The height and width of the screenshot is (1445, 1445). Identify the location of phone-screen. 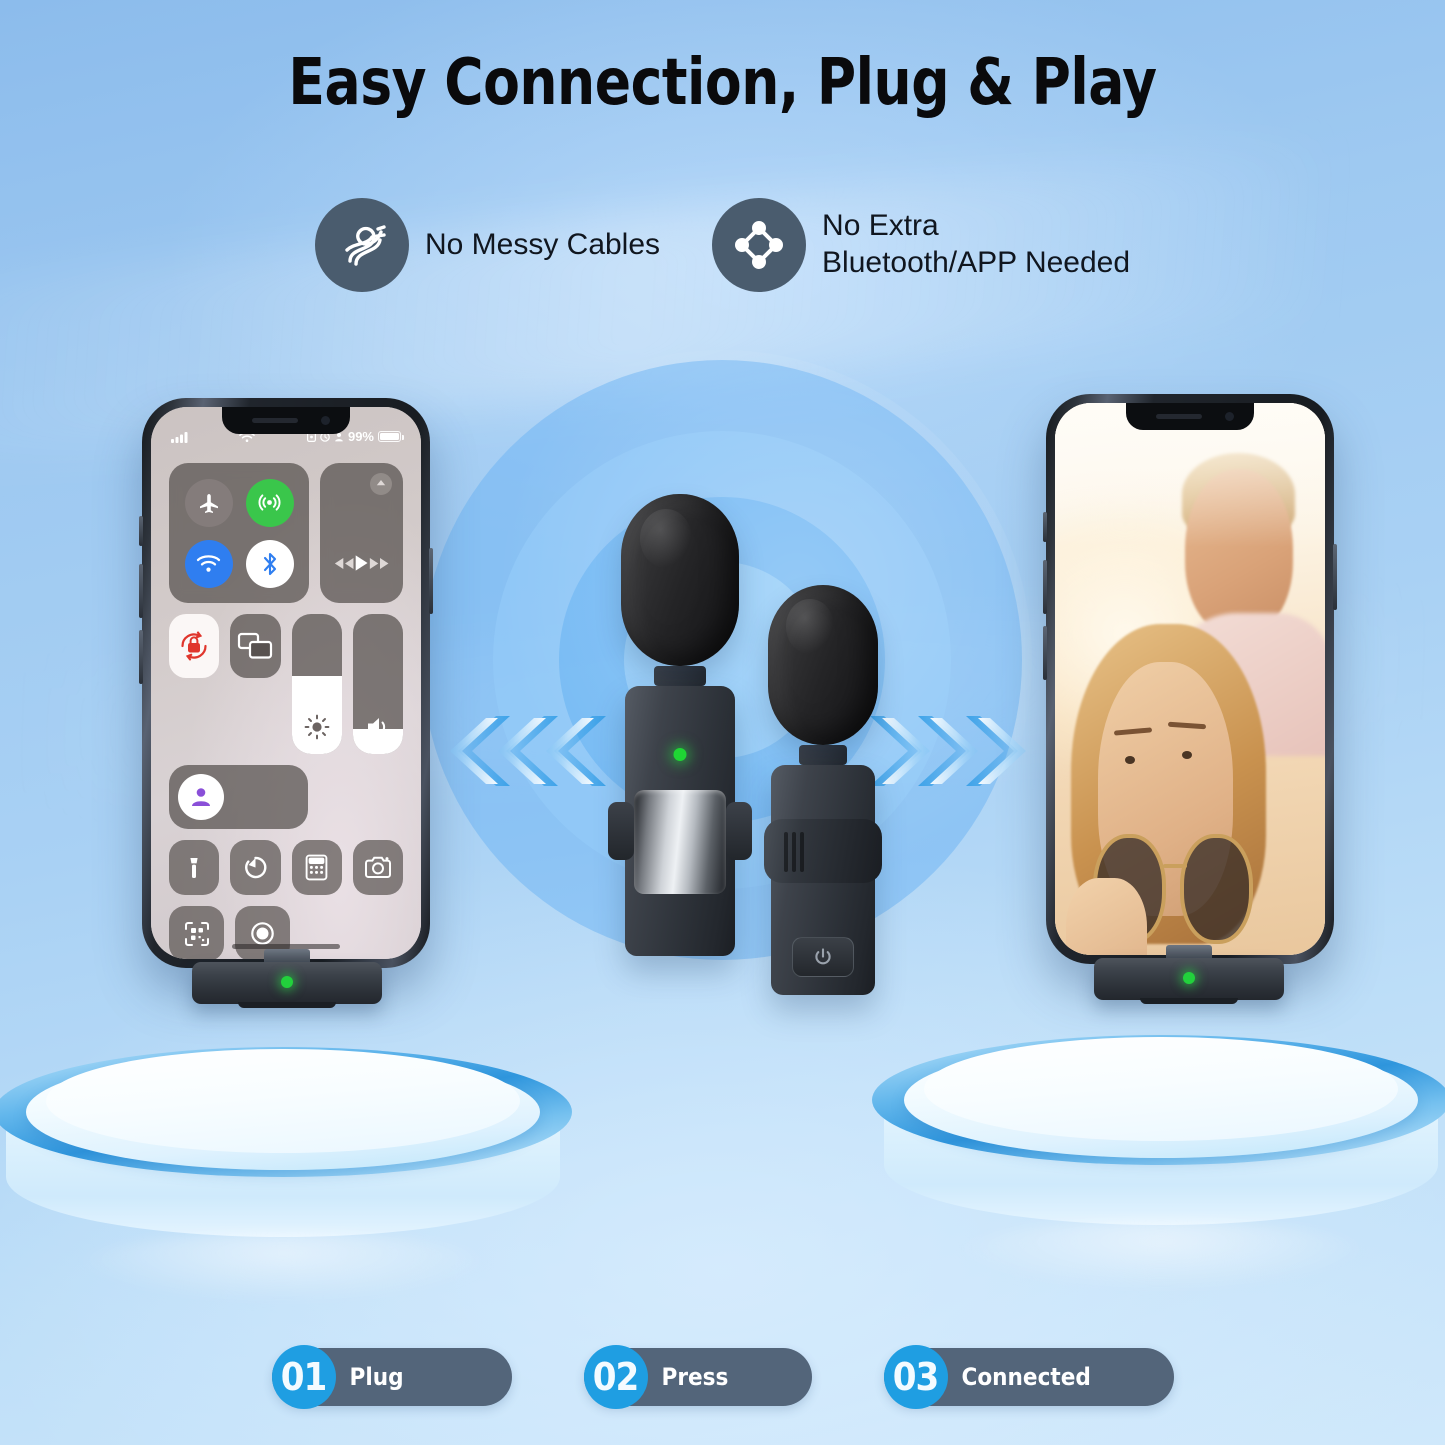
(1190, 679).